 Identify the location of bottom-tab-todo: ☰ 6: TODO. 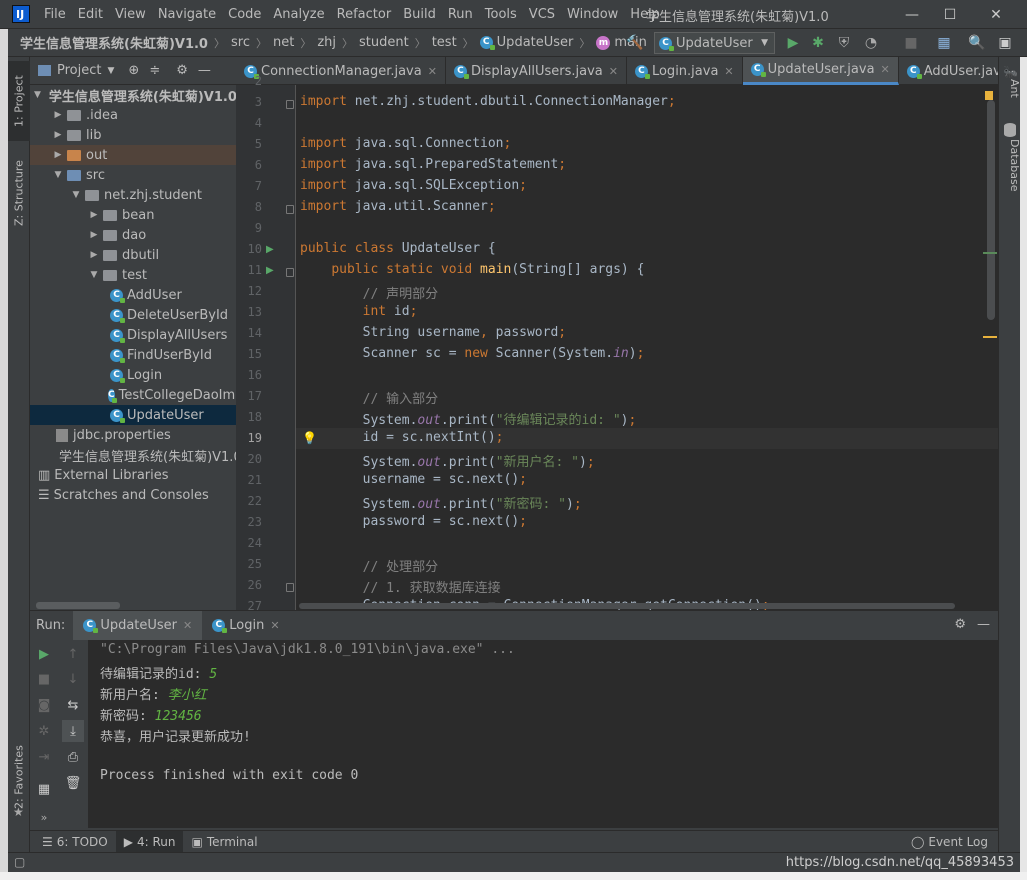
(75, 842).